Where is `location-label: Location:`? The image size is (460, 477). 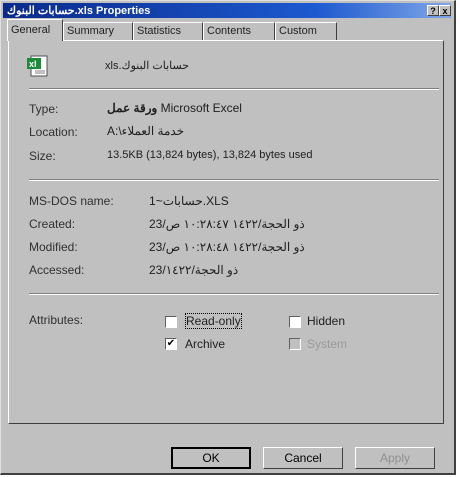 location-label: Location: is located at coordinates (53, 132).